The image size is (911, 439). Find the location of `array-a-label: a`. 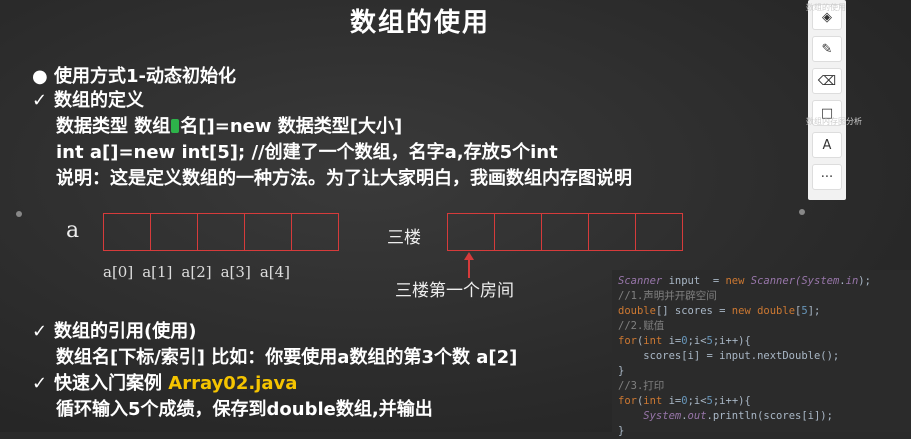

array-a-label: a is located at coordinates (73, 230).